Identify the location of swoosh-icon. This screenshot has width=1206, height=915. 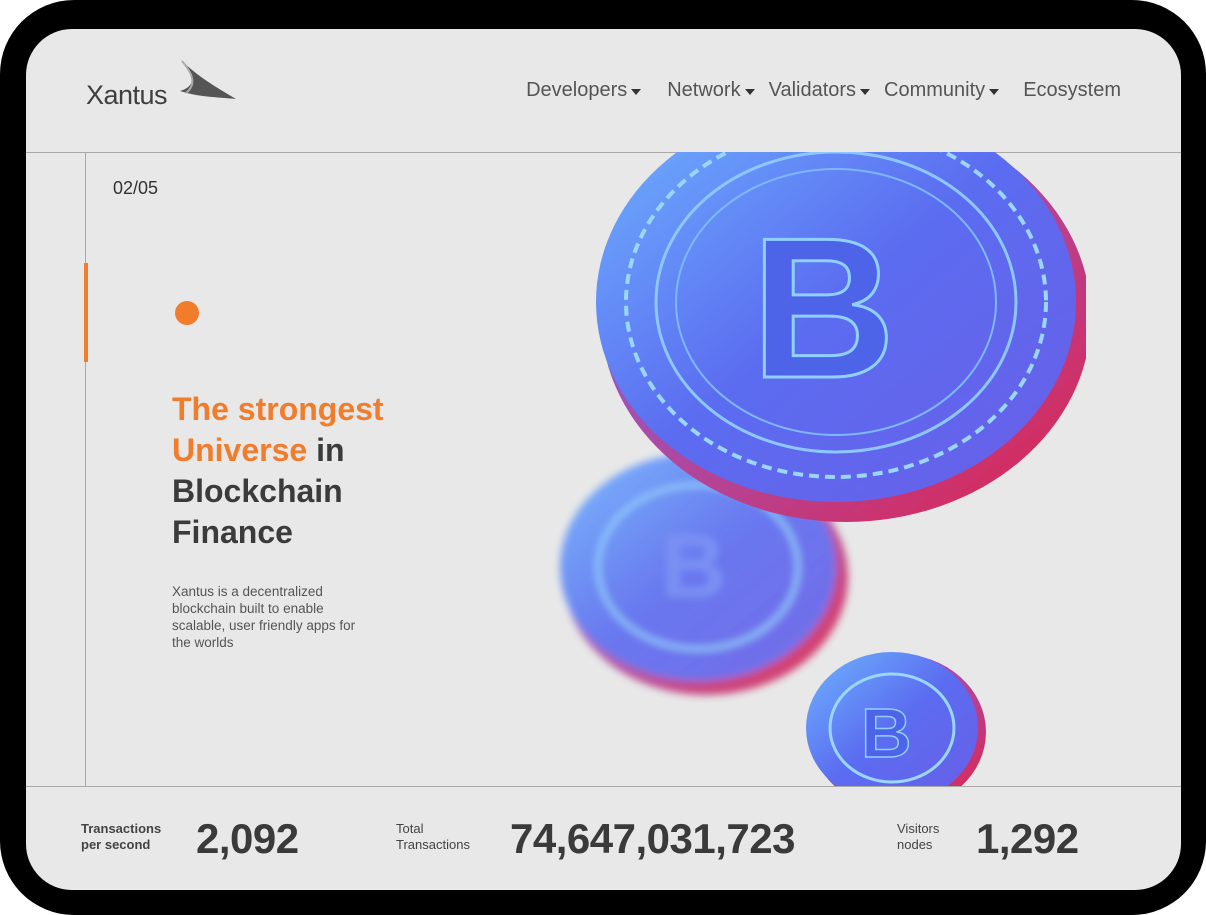
(208, 79).